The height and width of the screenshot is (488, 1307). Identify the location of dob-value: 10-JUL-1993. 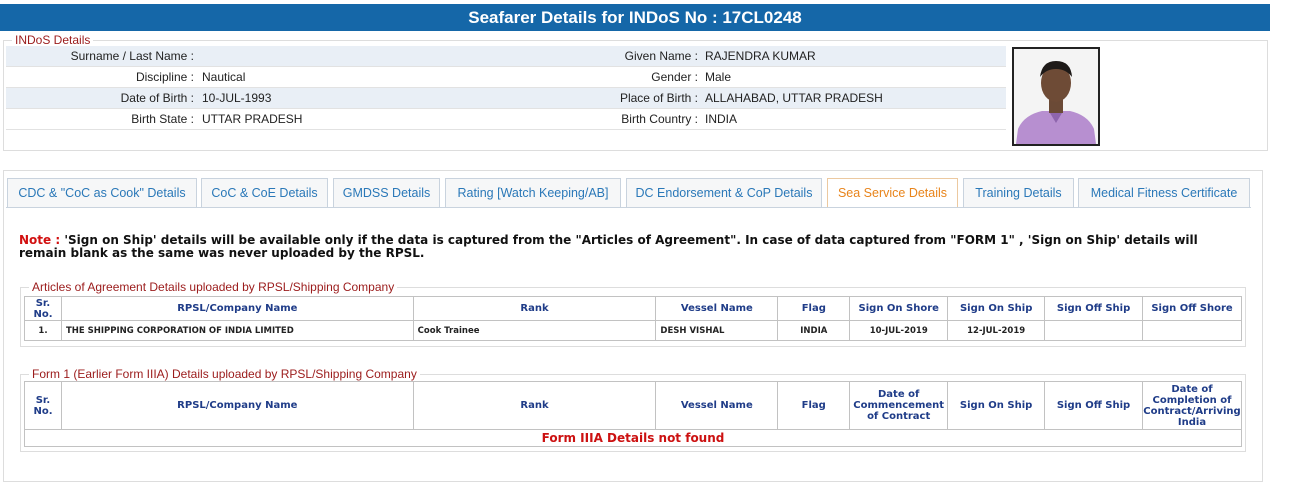
(237, 98).